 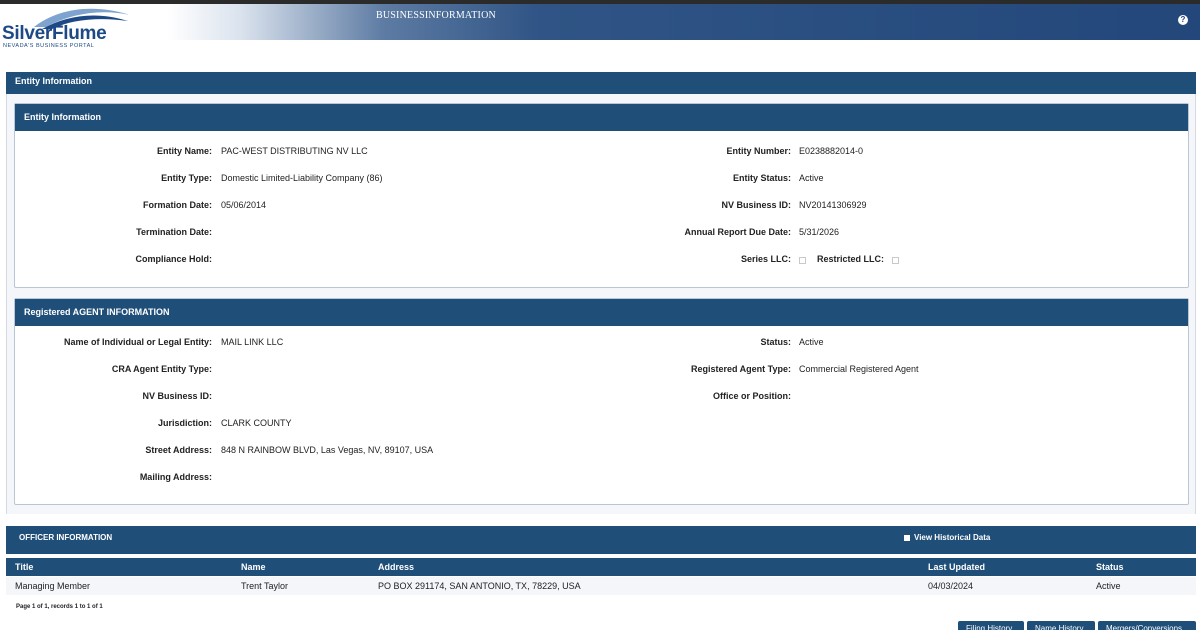 What do you see at coordinates (161, 369) in the screenshot?
I see `field-label: CRA Agent Entity Type:` at bounding box center [161, 369].